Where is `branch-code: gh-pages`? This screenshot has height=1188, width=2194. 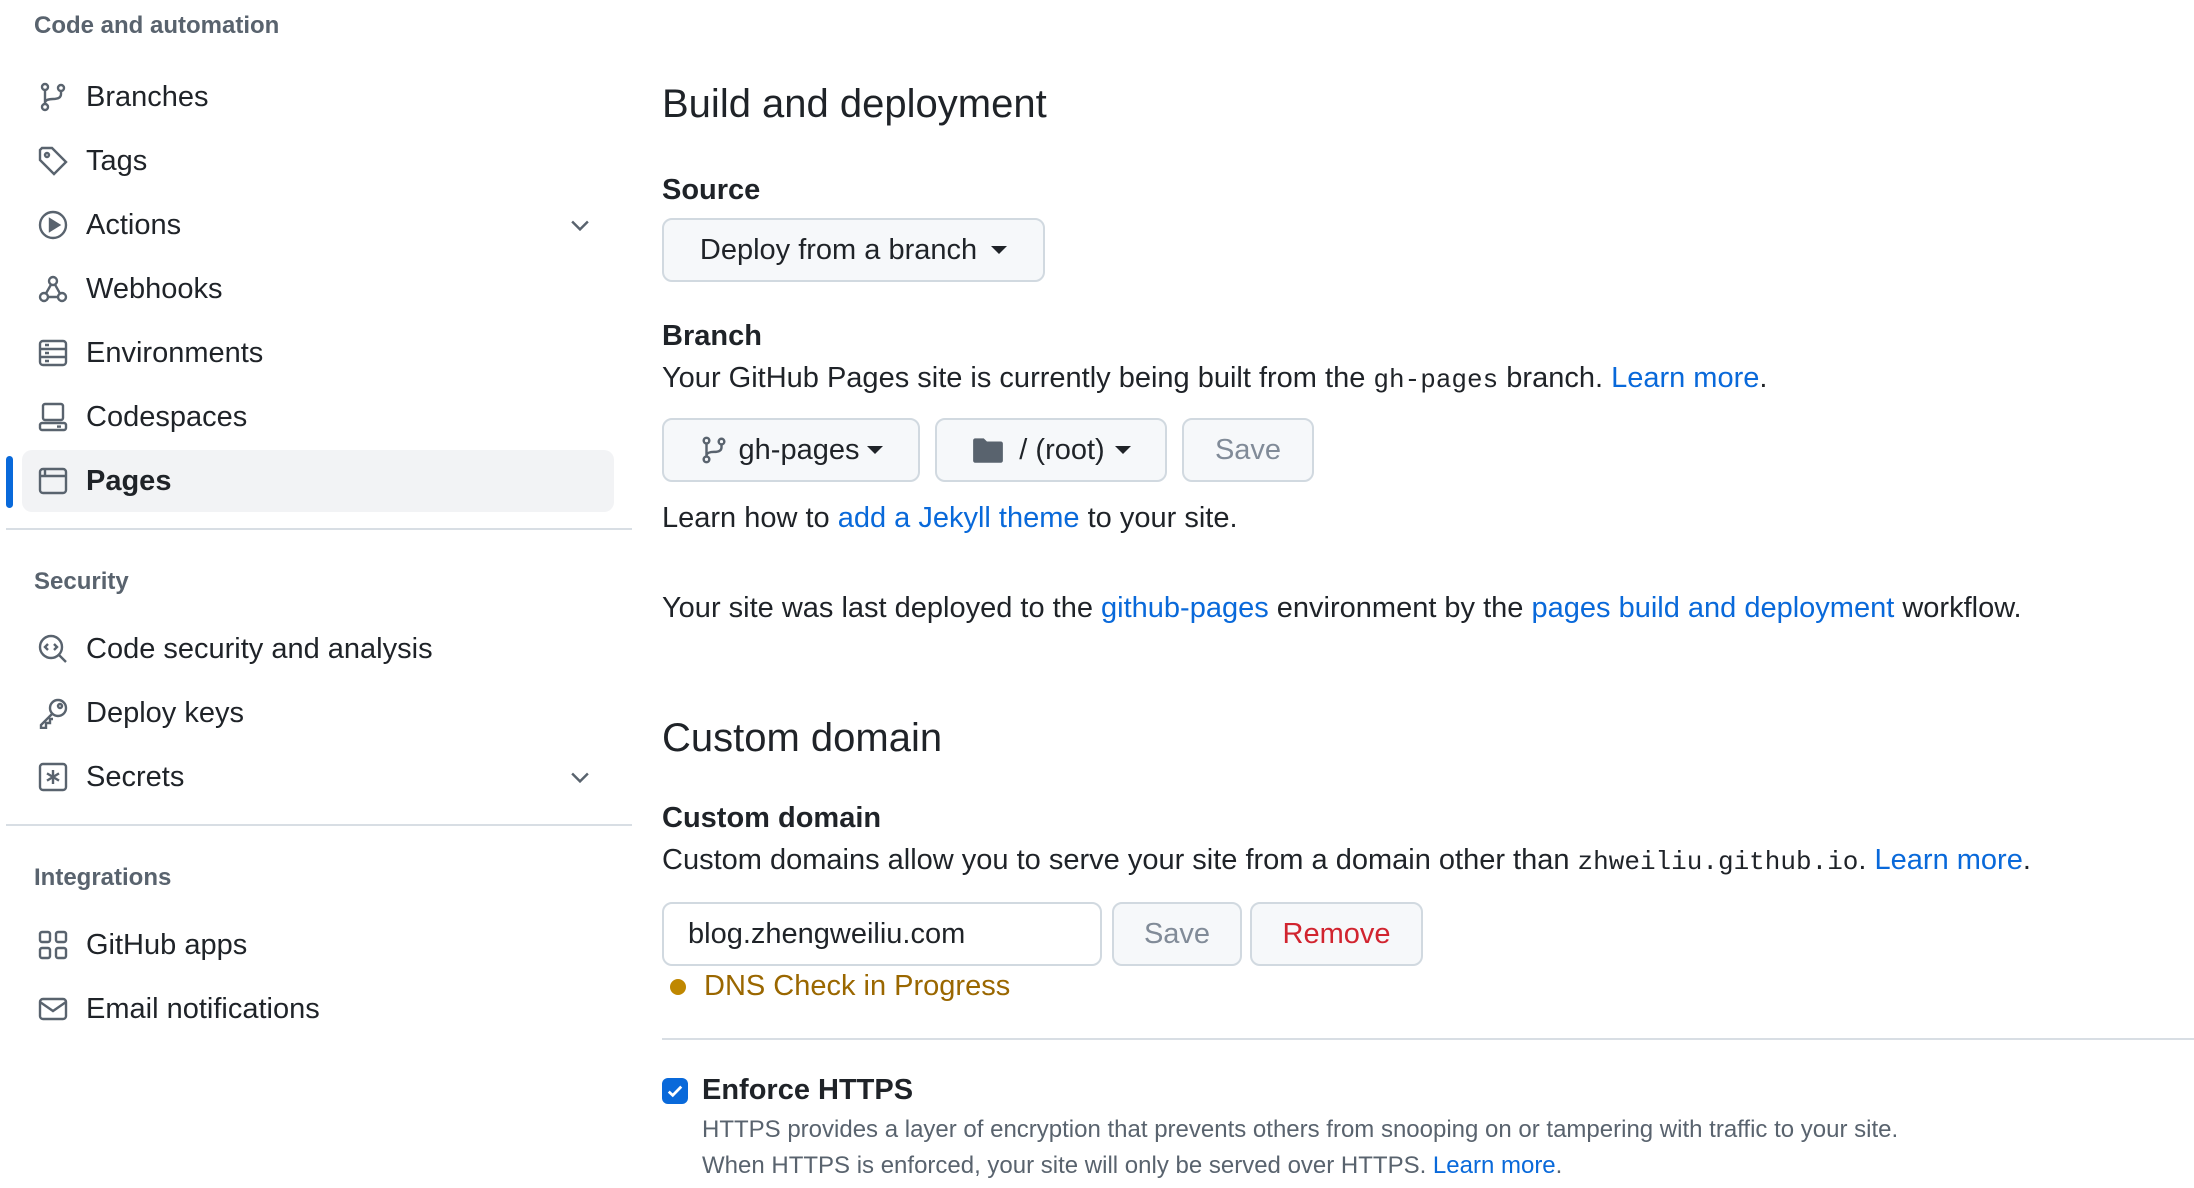 branch-code: gh-pages is located at coordinates (1436, 380).